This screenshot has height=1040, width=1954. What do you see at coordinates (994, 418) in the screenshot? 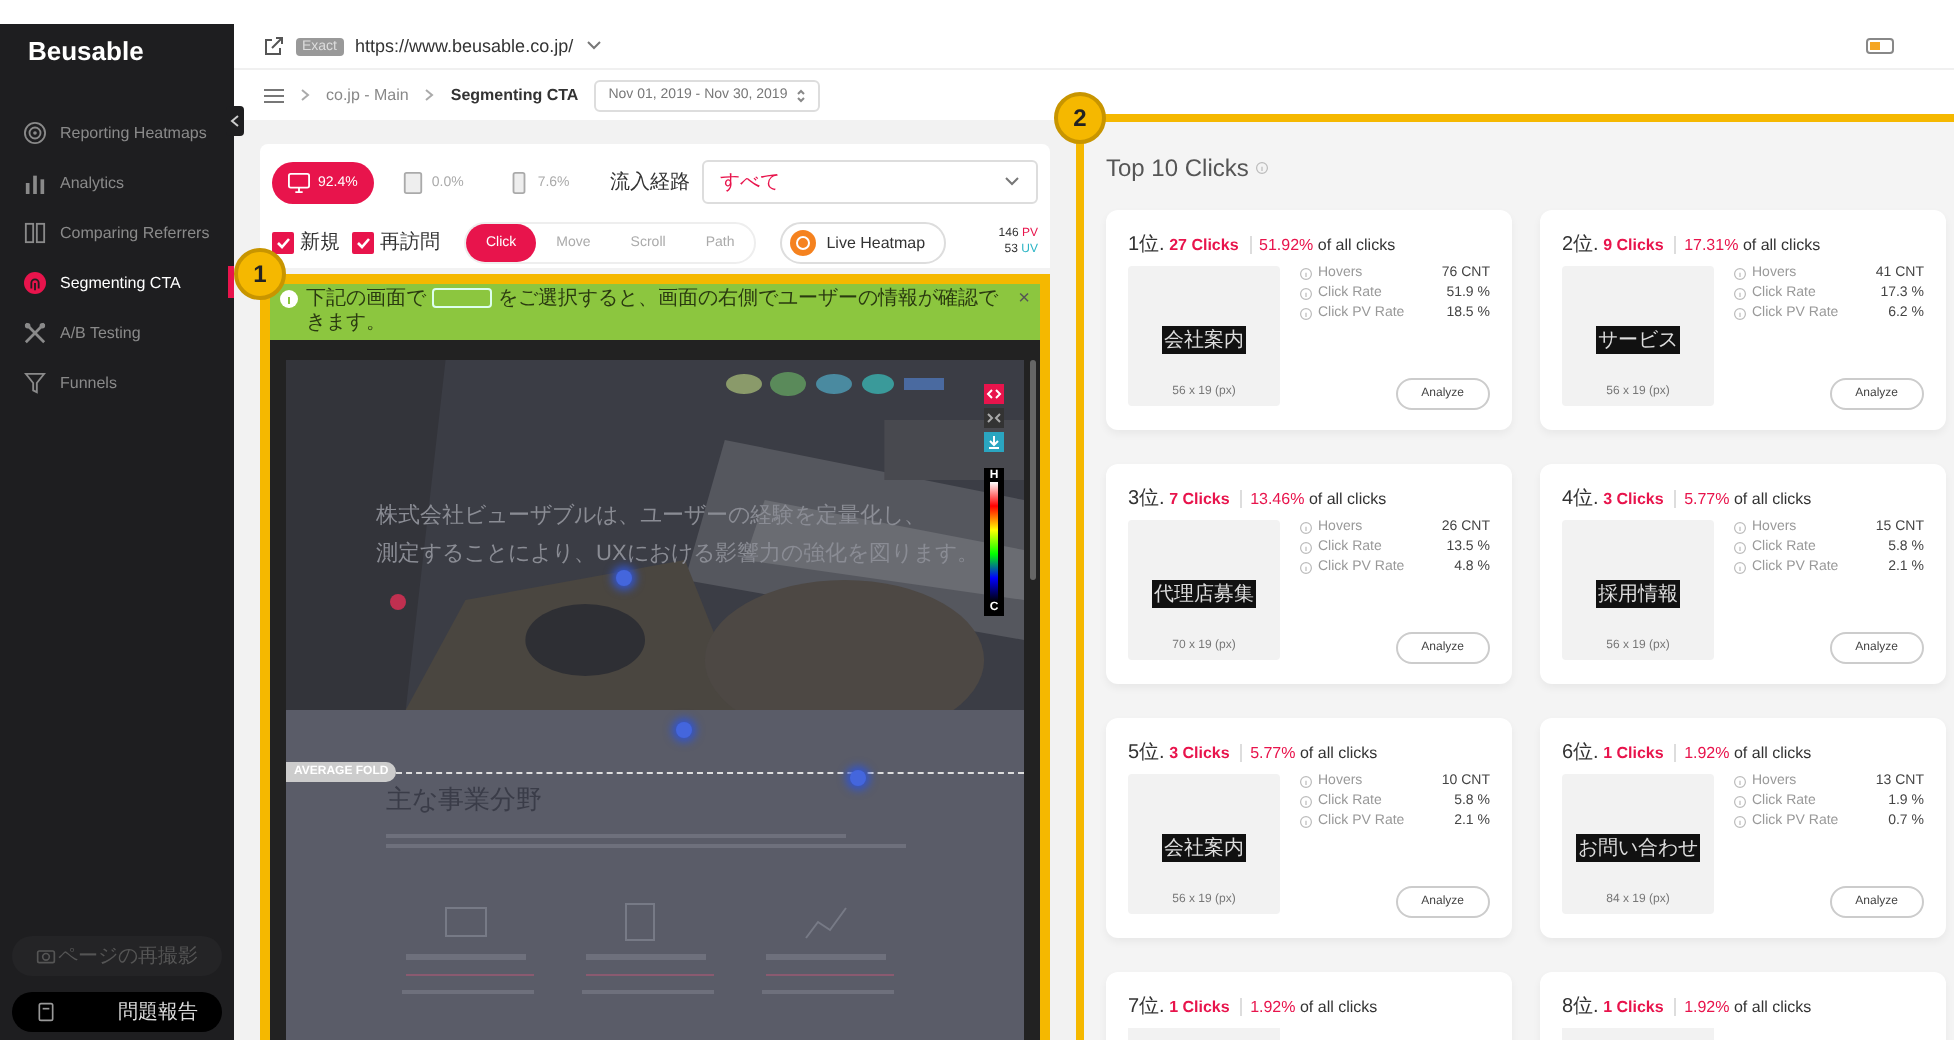
I see `shrink-icon` at bounding box center [994, 418].